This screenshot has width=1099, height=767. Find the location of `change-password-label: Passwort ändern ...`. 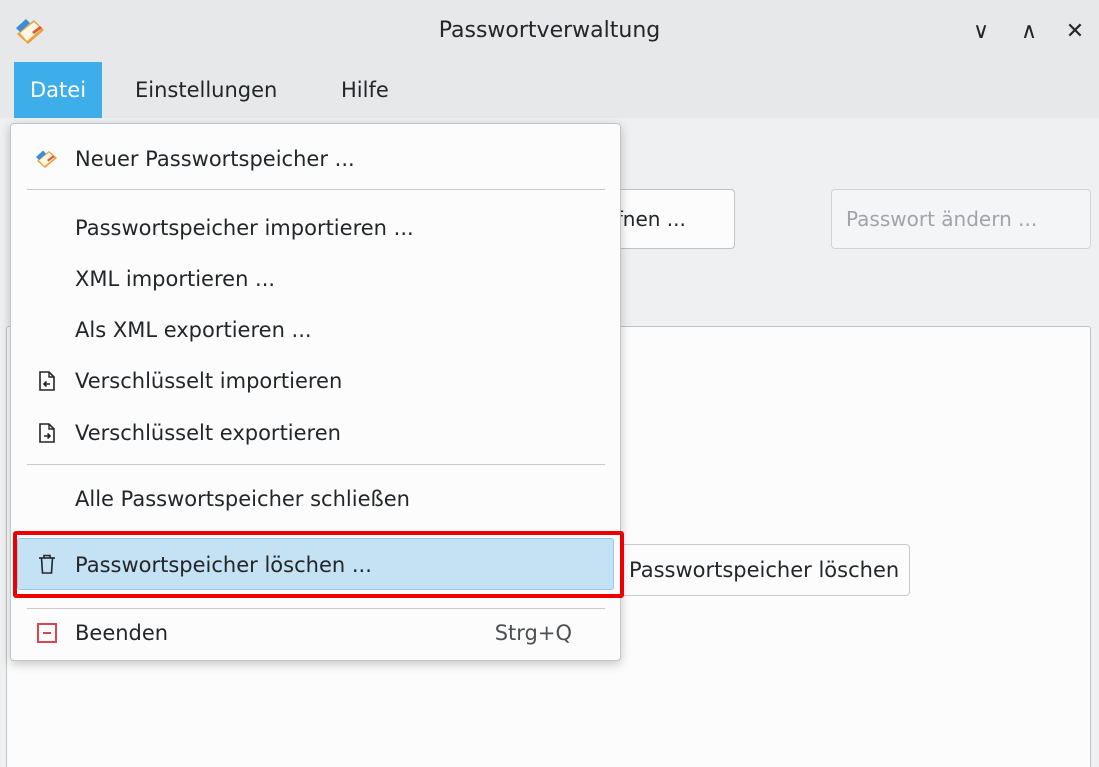

change-password-label: Passwort ändern ... is located at coordinates (942, 219).